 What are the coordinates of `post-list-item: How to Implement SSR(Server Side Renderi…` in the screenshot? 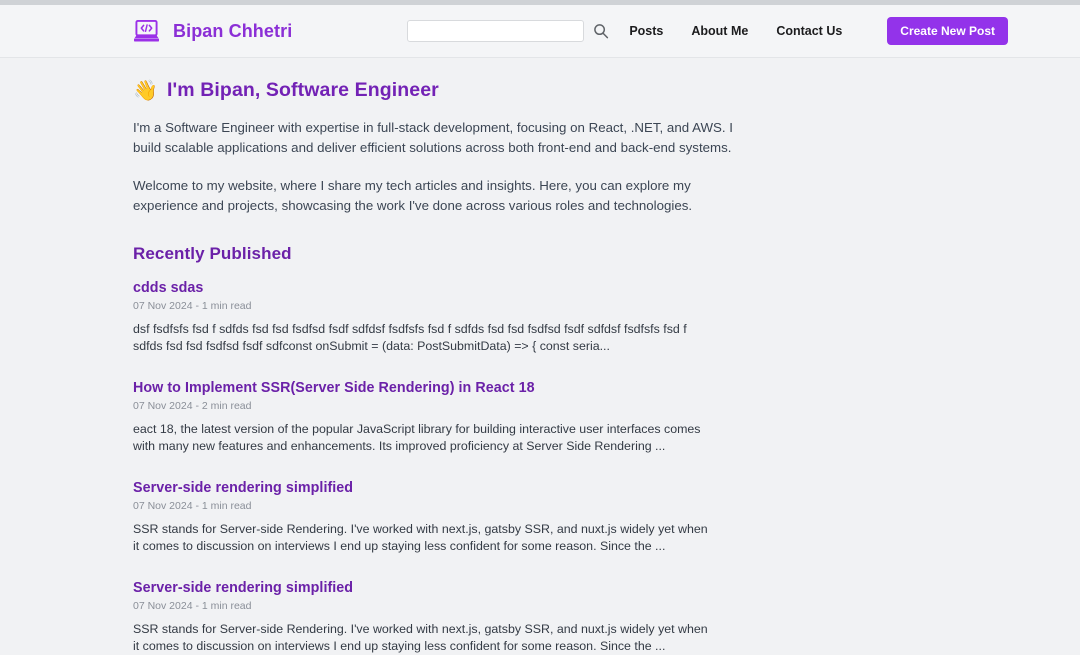 It's located at (456, 417).